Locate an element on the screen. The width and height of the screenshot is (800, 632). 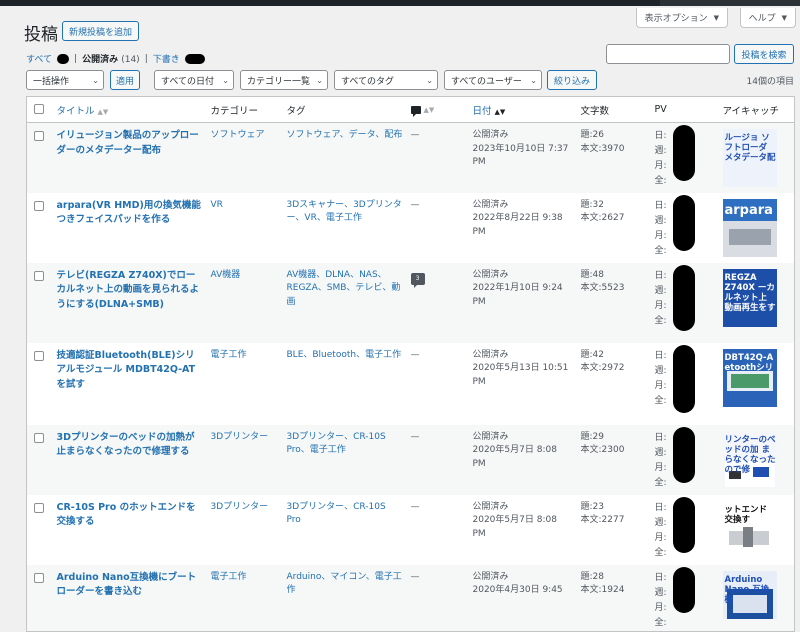
column-title-label: タイトル is located at coordinates (76, 111).